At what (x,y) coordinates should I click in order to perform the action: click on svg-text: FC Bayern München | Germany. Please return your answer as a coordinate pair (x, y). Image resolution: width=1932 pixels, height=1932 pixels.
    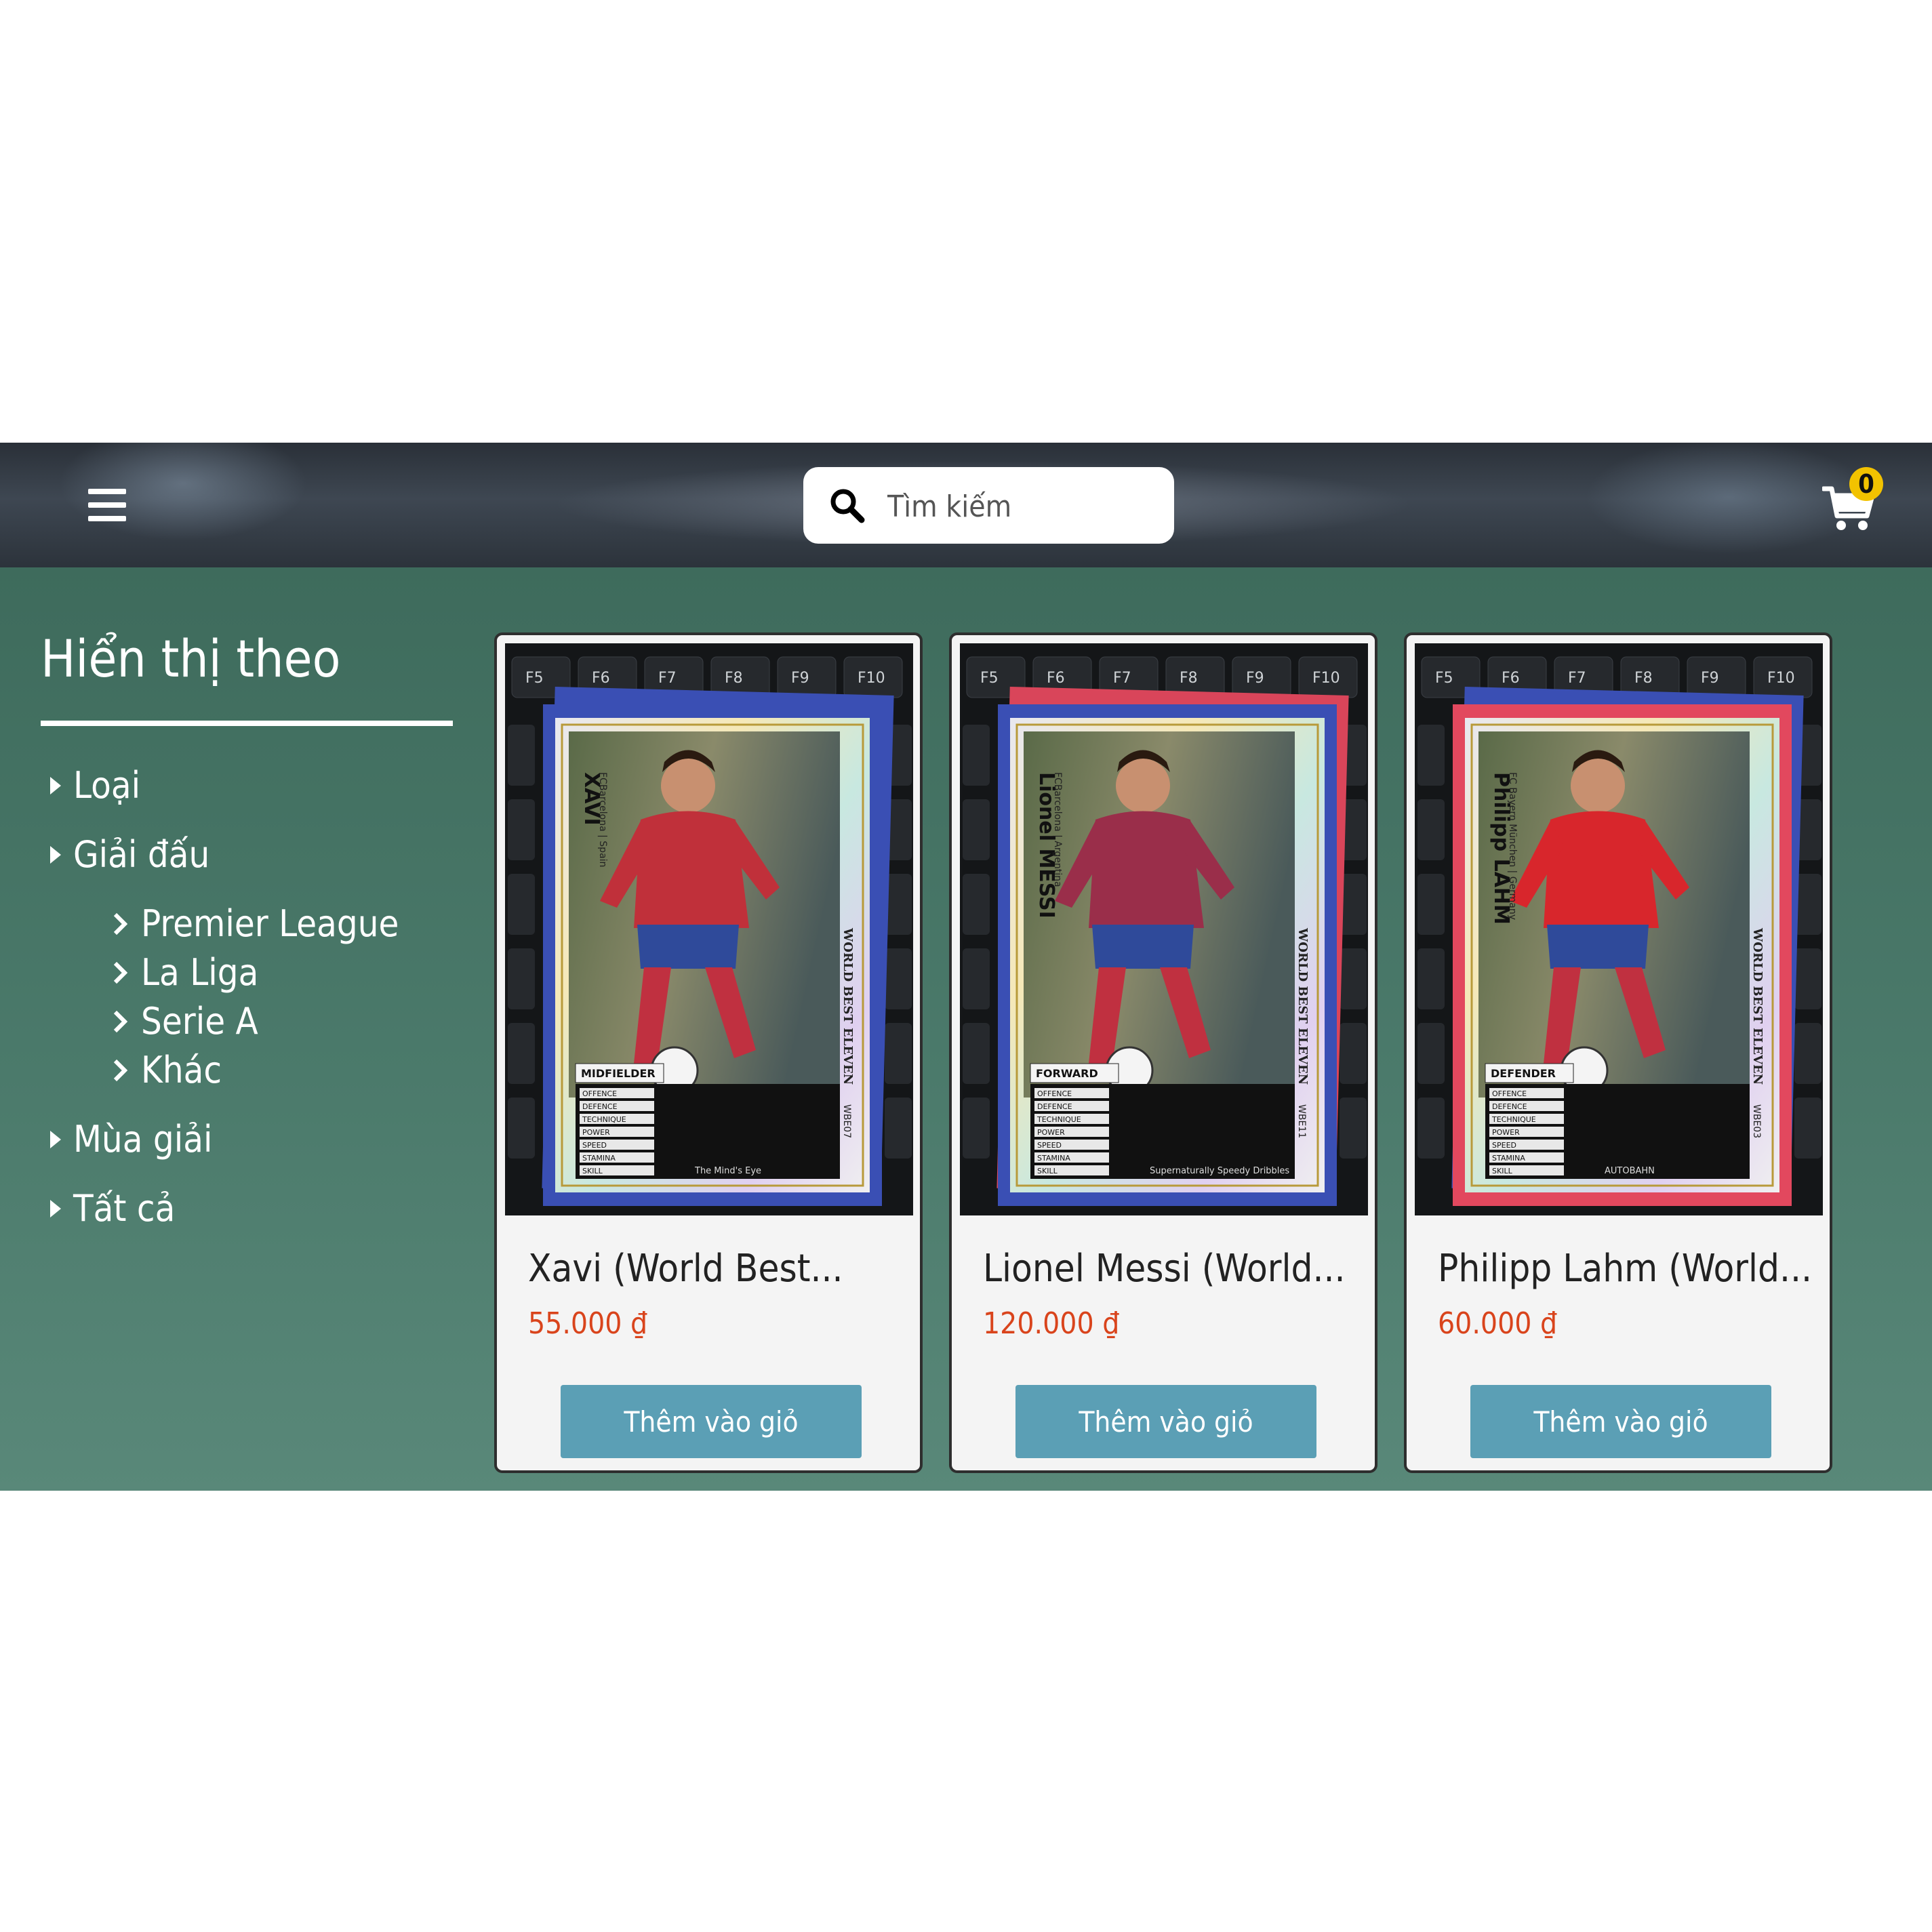
    Looking at the image, I should click on (1512, 846).